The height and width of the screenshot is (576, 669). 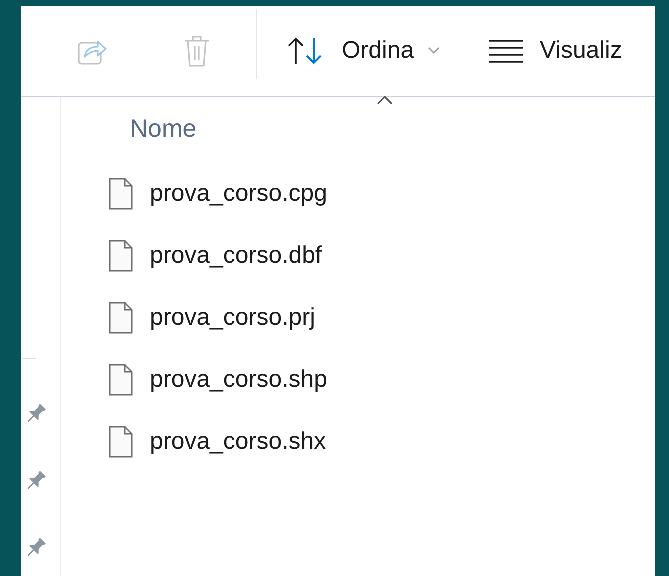 What do you see at coordinates (233, 318) in the screenshot?
I see `file-name: prova_corso.prj` at bounding box center [233, 318].